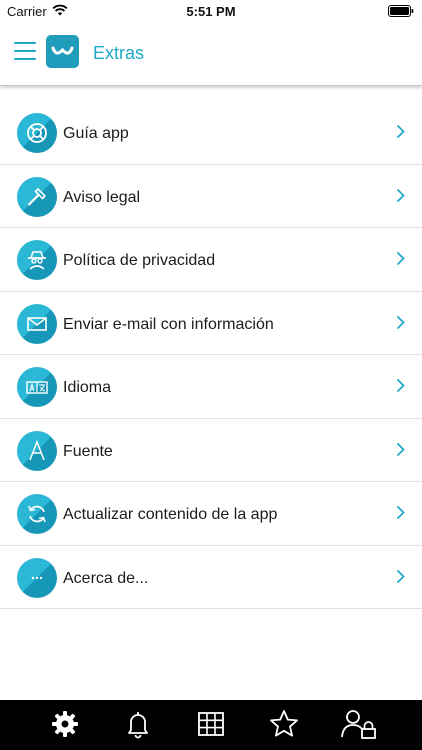 This screenshot has height=750, width=422. Describe the element at coordinates (37, 387) in the screenshot. I see `translate-icon` at that location.